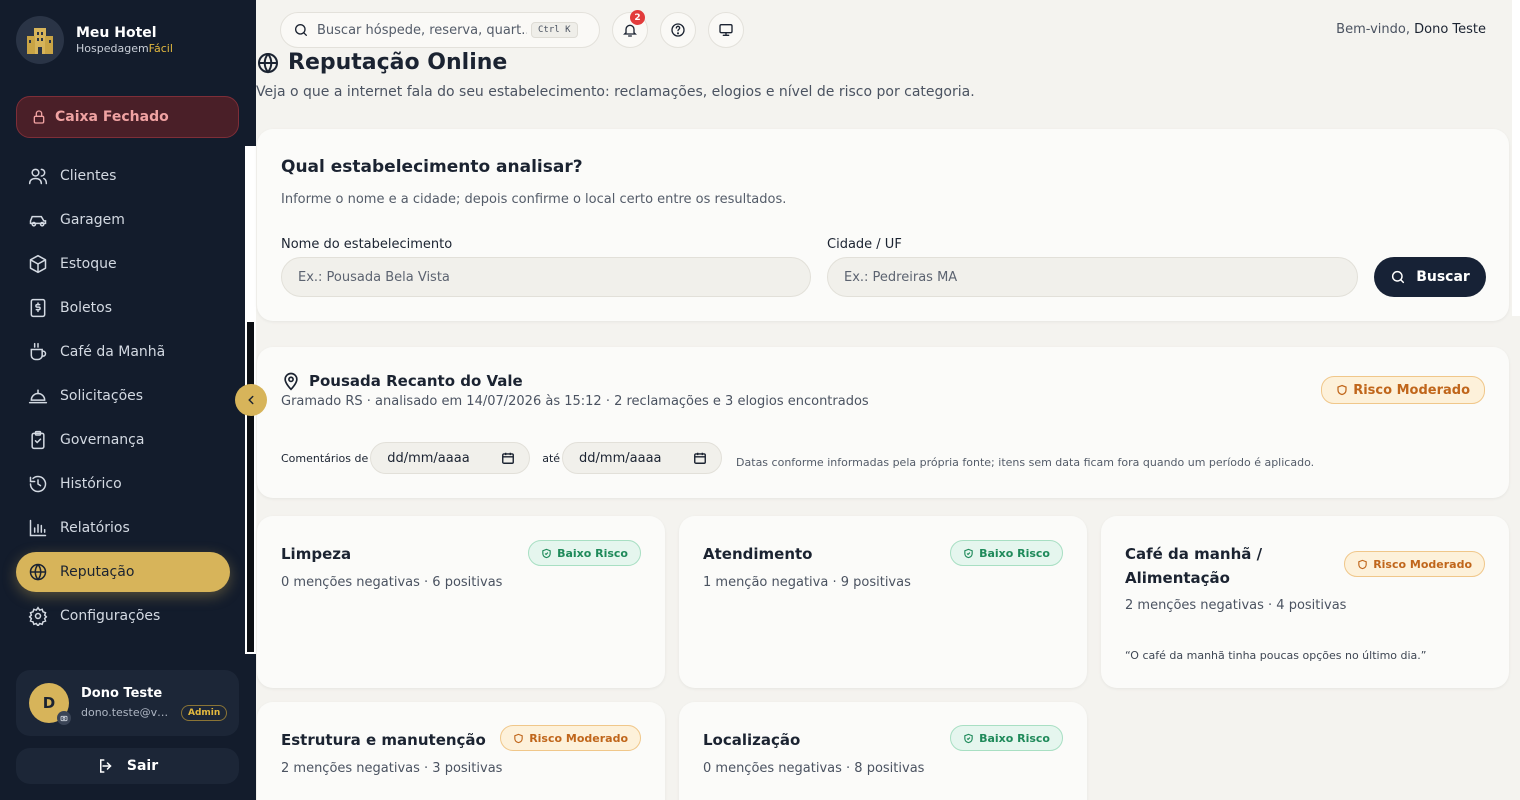  I want to click on search-input, so click(422, 30).